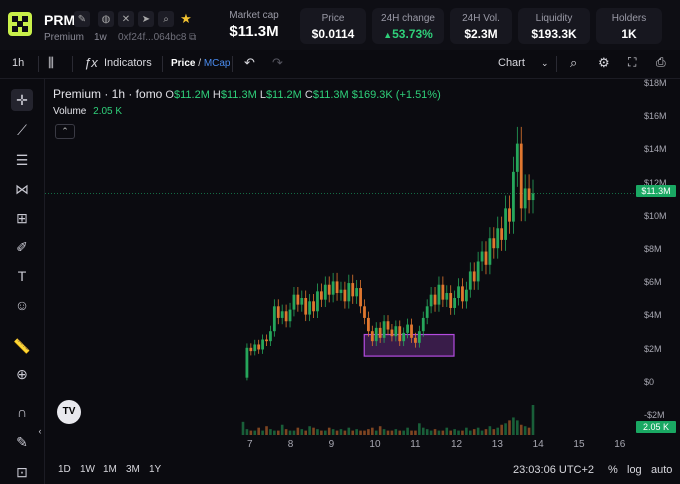 The height and width of the screenshot is (484, 680). Describe the element at coordinates (340, 444) in the screenshot. I see `time-axis: 7 8 9 10 11 12 13 14 15 16` at that location.